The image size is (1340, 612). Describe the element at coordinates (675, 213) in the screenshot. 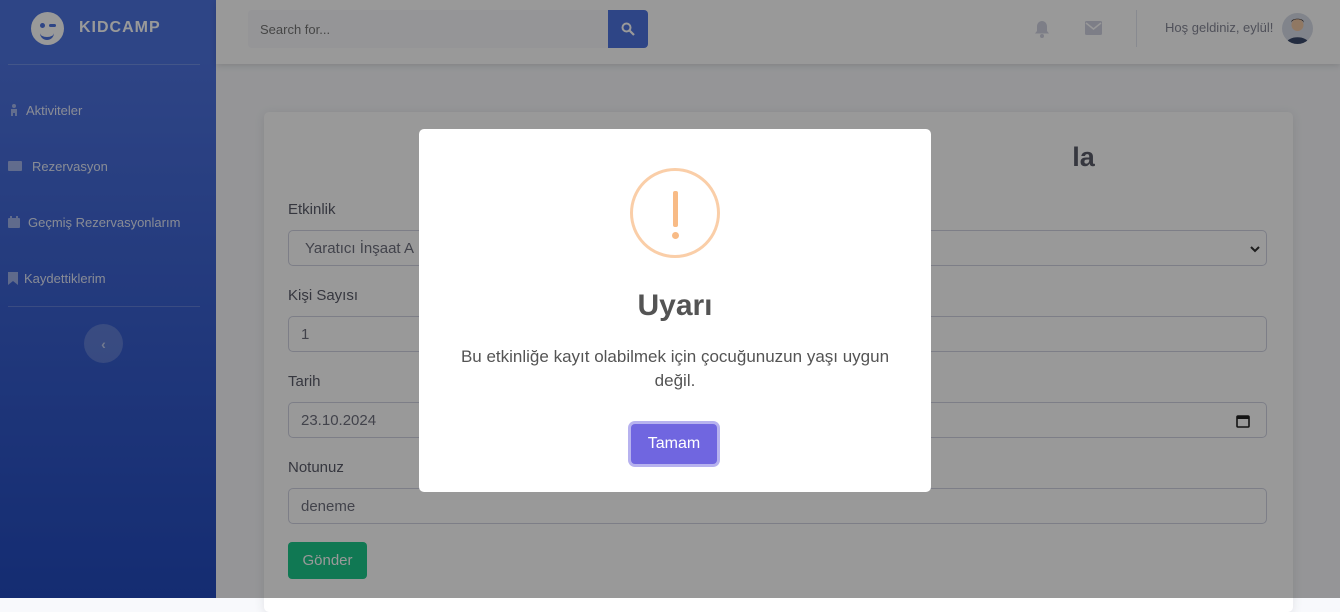

I see `warning-icon` at that location.